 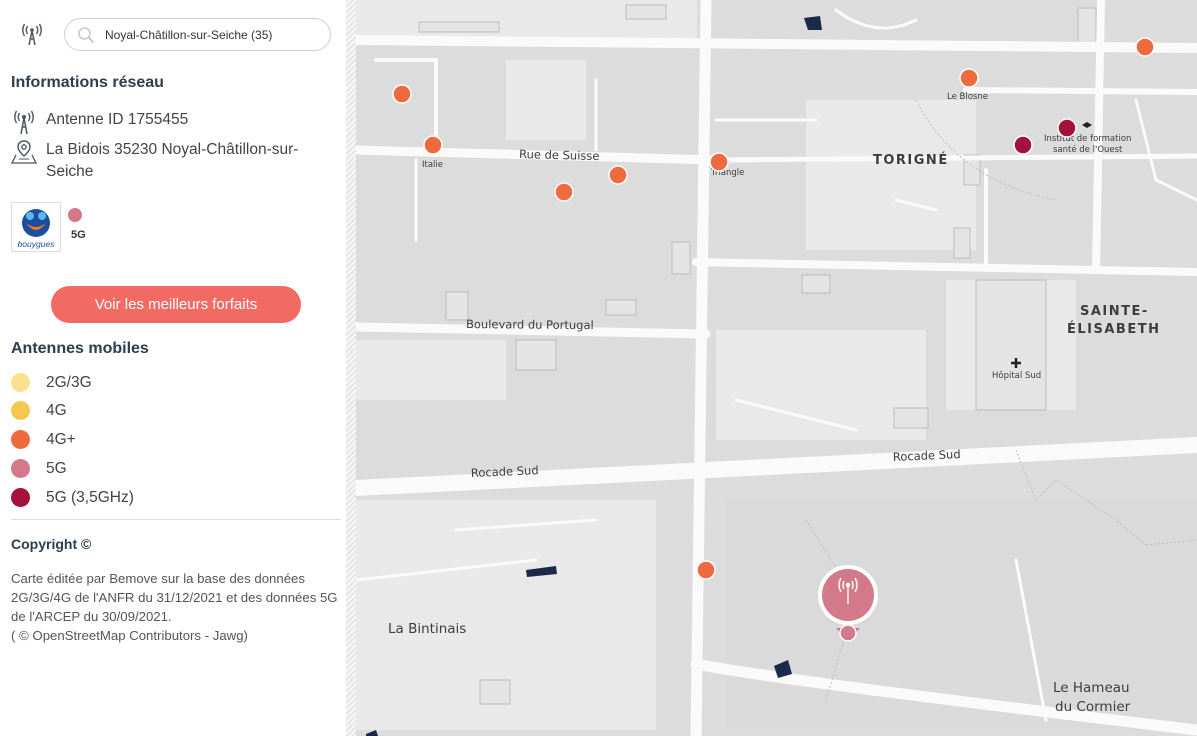 I want to click on district-label: SAINTE-, so click(x=1114, y=311).